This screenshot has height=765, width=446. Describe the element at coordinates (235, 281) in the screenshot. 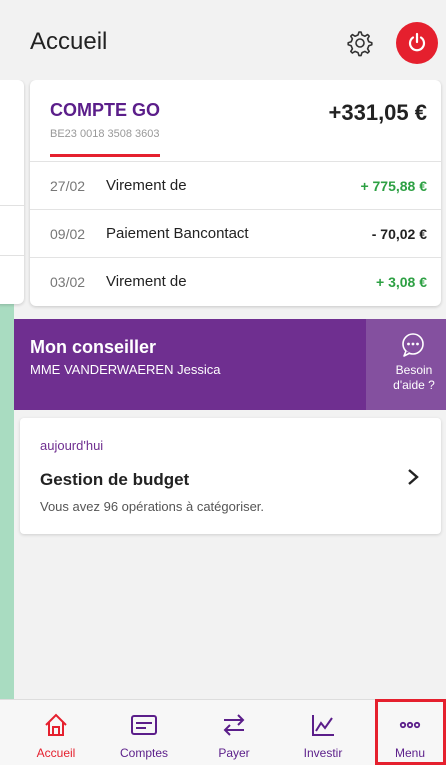

I see `transaction-row: 03/02 Virement de + 3,08 €` at that location.